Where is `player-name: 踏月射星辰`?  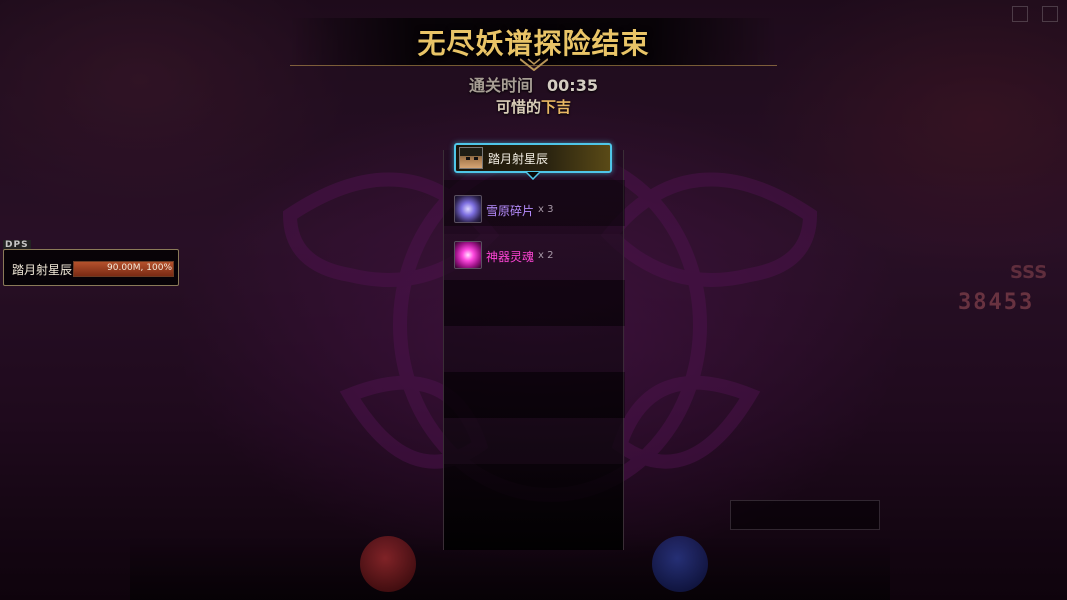 player-name: 踏月射星辰 is located at coordinates (518, 159).